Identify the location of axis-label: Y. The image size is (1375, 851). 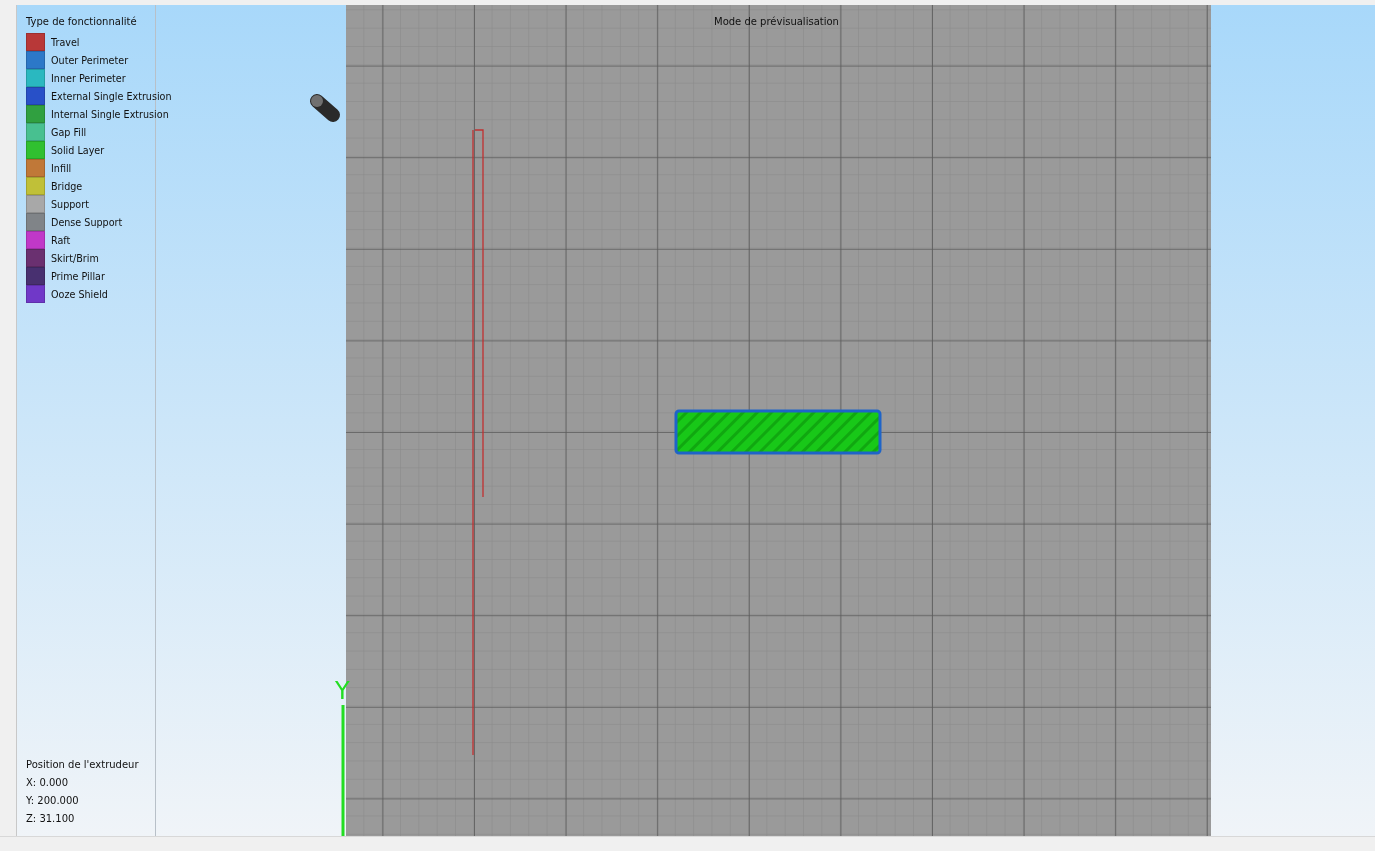
(342, 691).